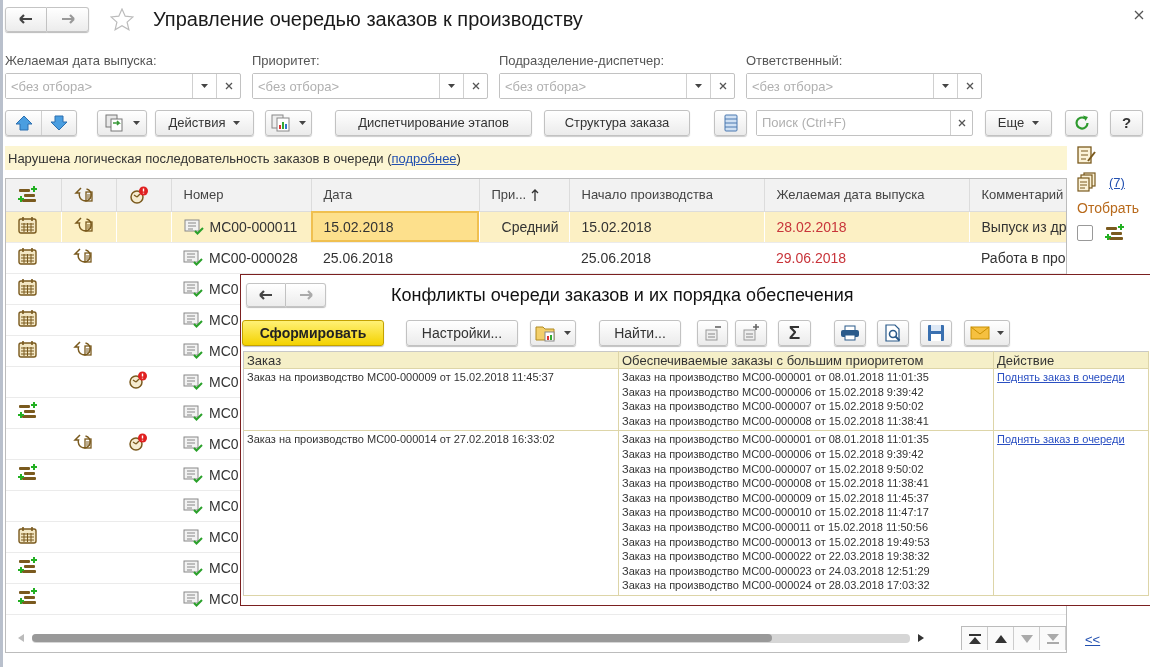  Describe the element at coordinates (433, 122) in the screenshot. I see `dispatch-stages-button: Диспетчирование этапов` at that location.